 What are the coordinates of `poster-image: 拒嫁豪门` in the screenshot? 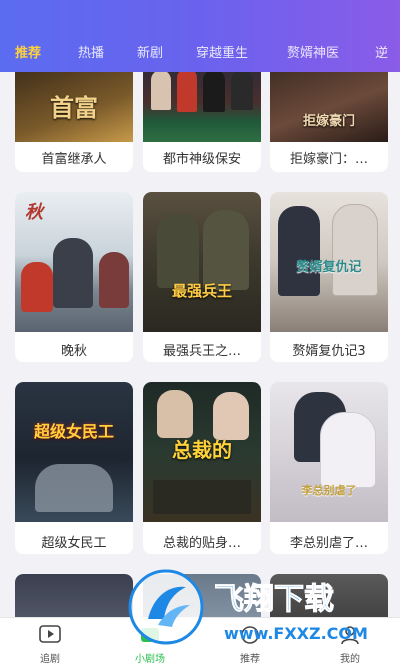 It's located at (329, 107).